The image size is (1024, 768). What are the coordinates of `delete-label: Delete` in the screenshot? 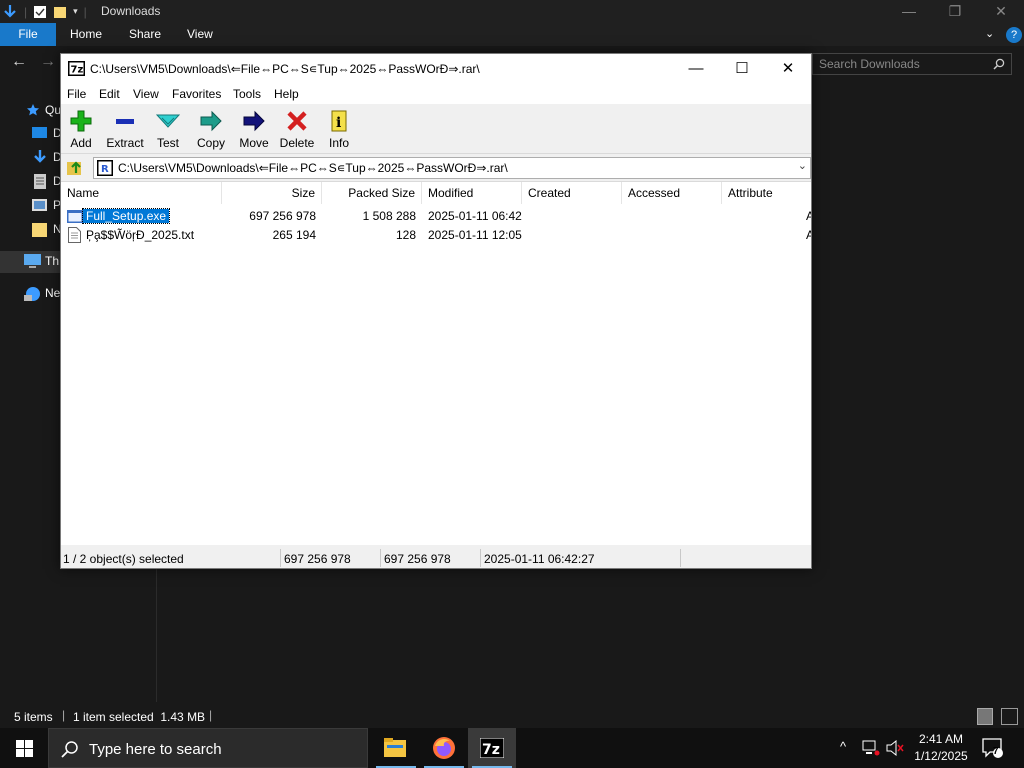 It's located at (297, 143).